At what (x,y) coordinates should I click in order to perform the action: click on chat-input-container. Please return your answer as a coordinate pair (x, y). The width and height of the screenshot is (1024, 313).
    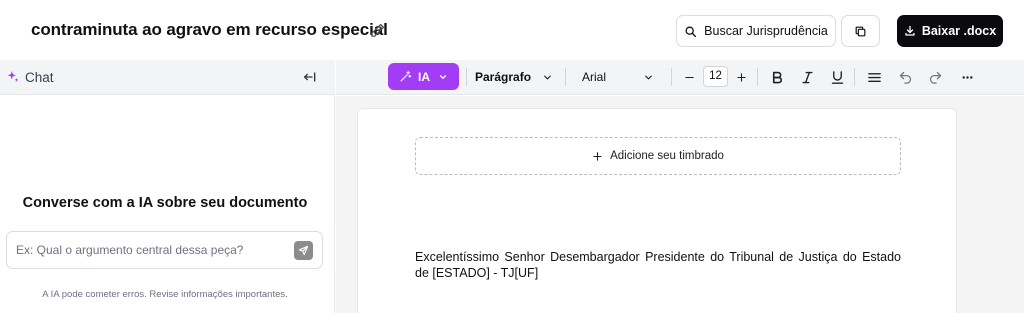
    Looking at the image, I should click on (164, 250).